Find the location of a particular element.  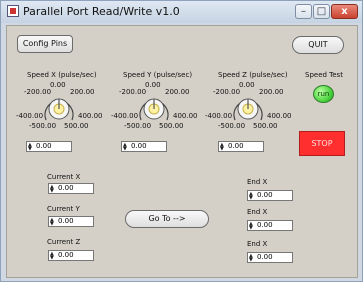

speed-y-input: ▲ ▼ 0.00 is located at coordinates (144, 146).